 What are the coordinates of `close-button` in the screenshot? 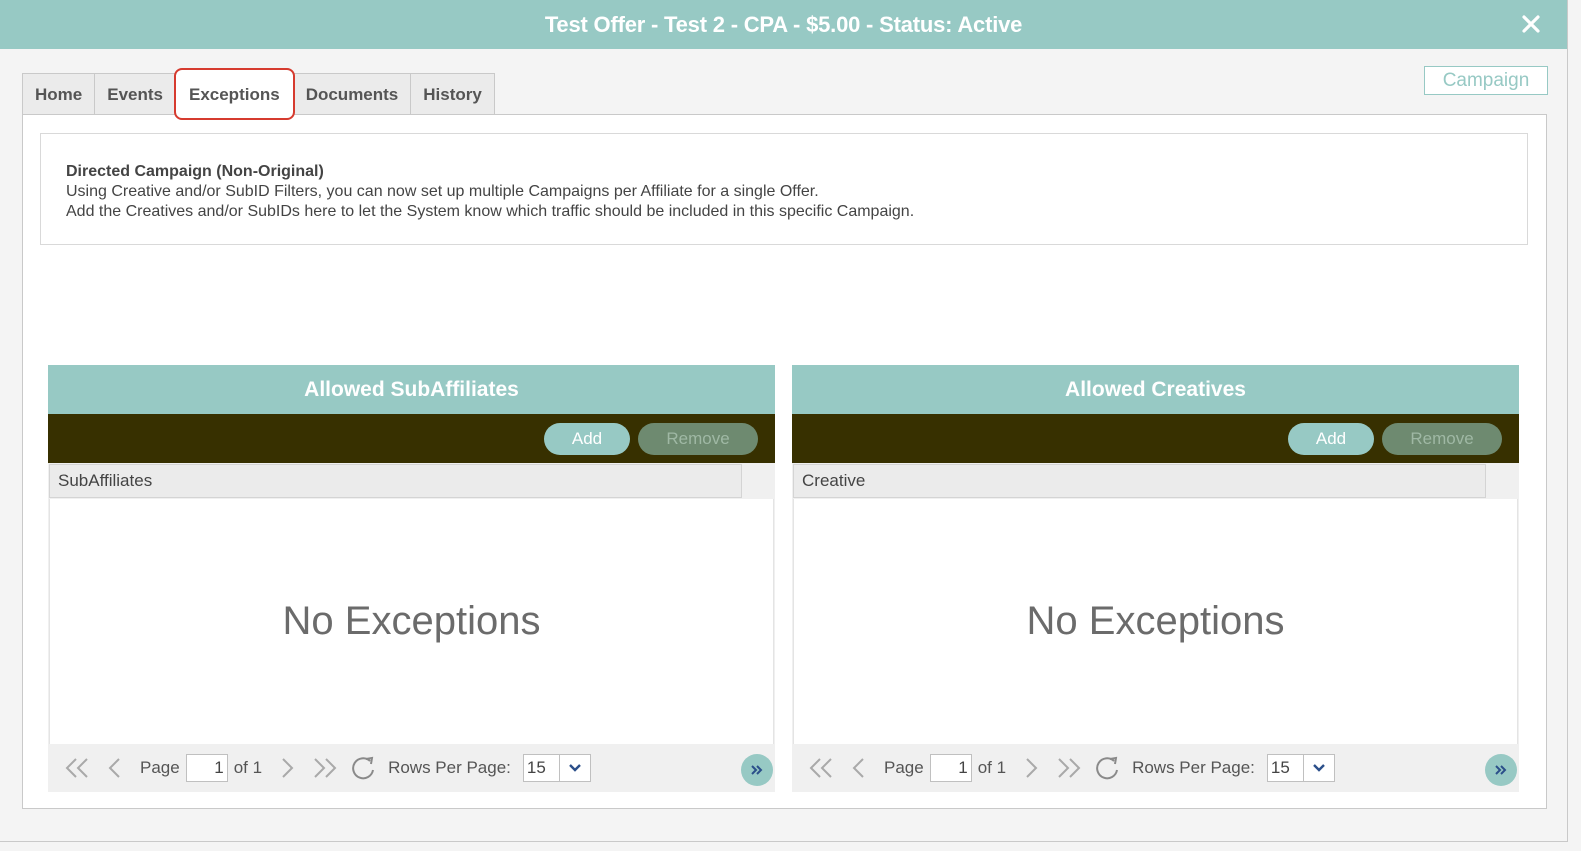 It's located at (1531, 24).